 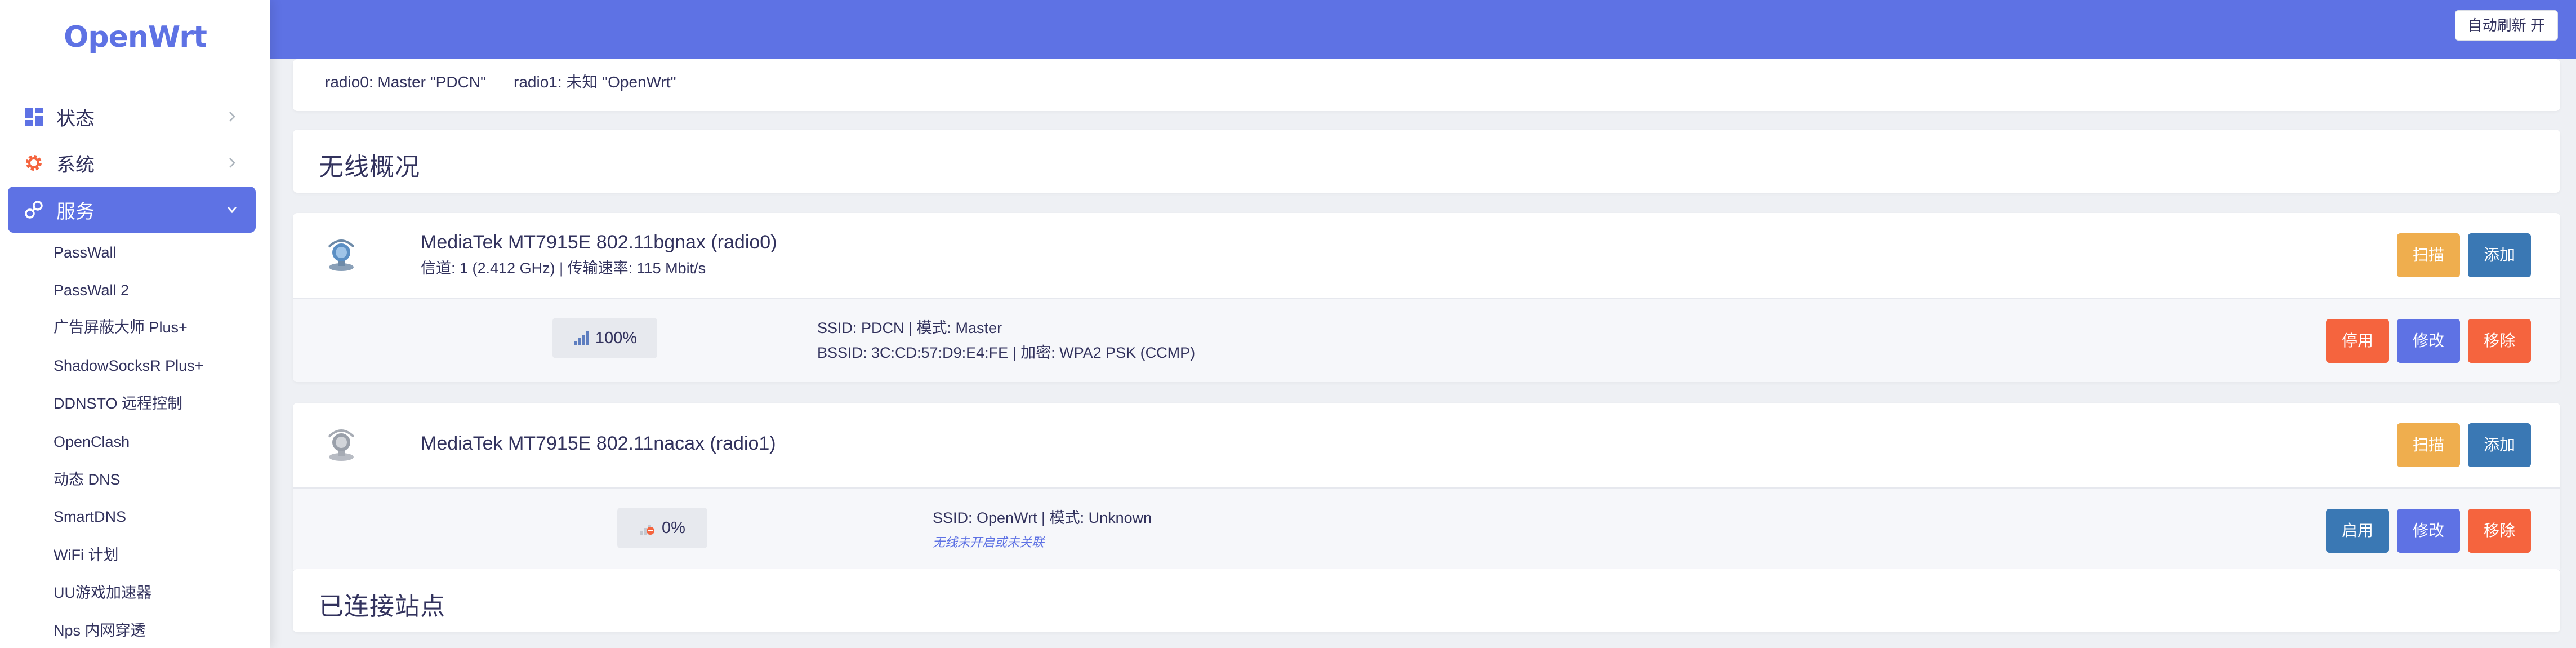 I want to click on sidebar-subitem-passwall2: PassWall 2, so click(x=91, y=290).